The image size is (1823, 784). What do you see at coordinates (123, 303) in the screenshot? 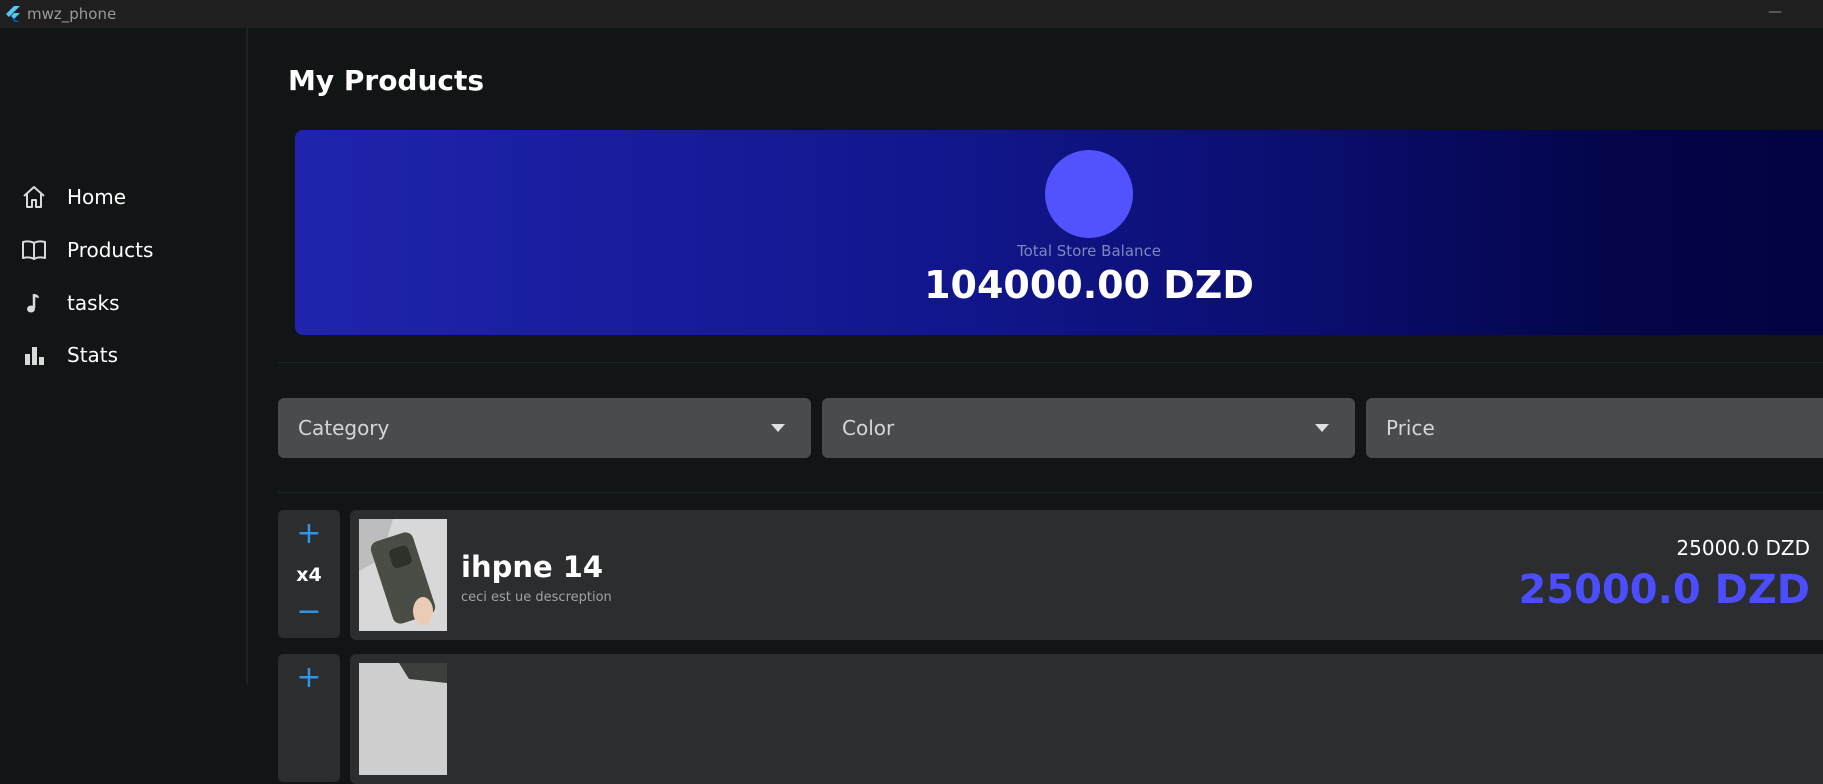
I see `sidebar-item-tasks: tasks` at bounding box center [123, 303].